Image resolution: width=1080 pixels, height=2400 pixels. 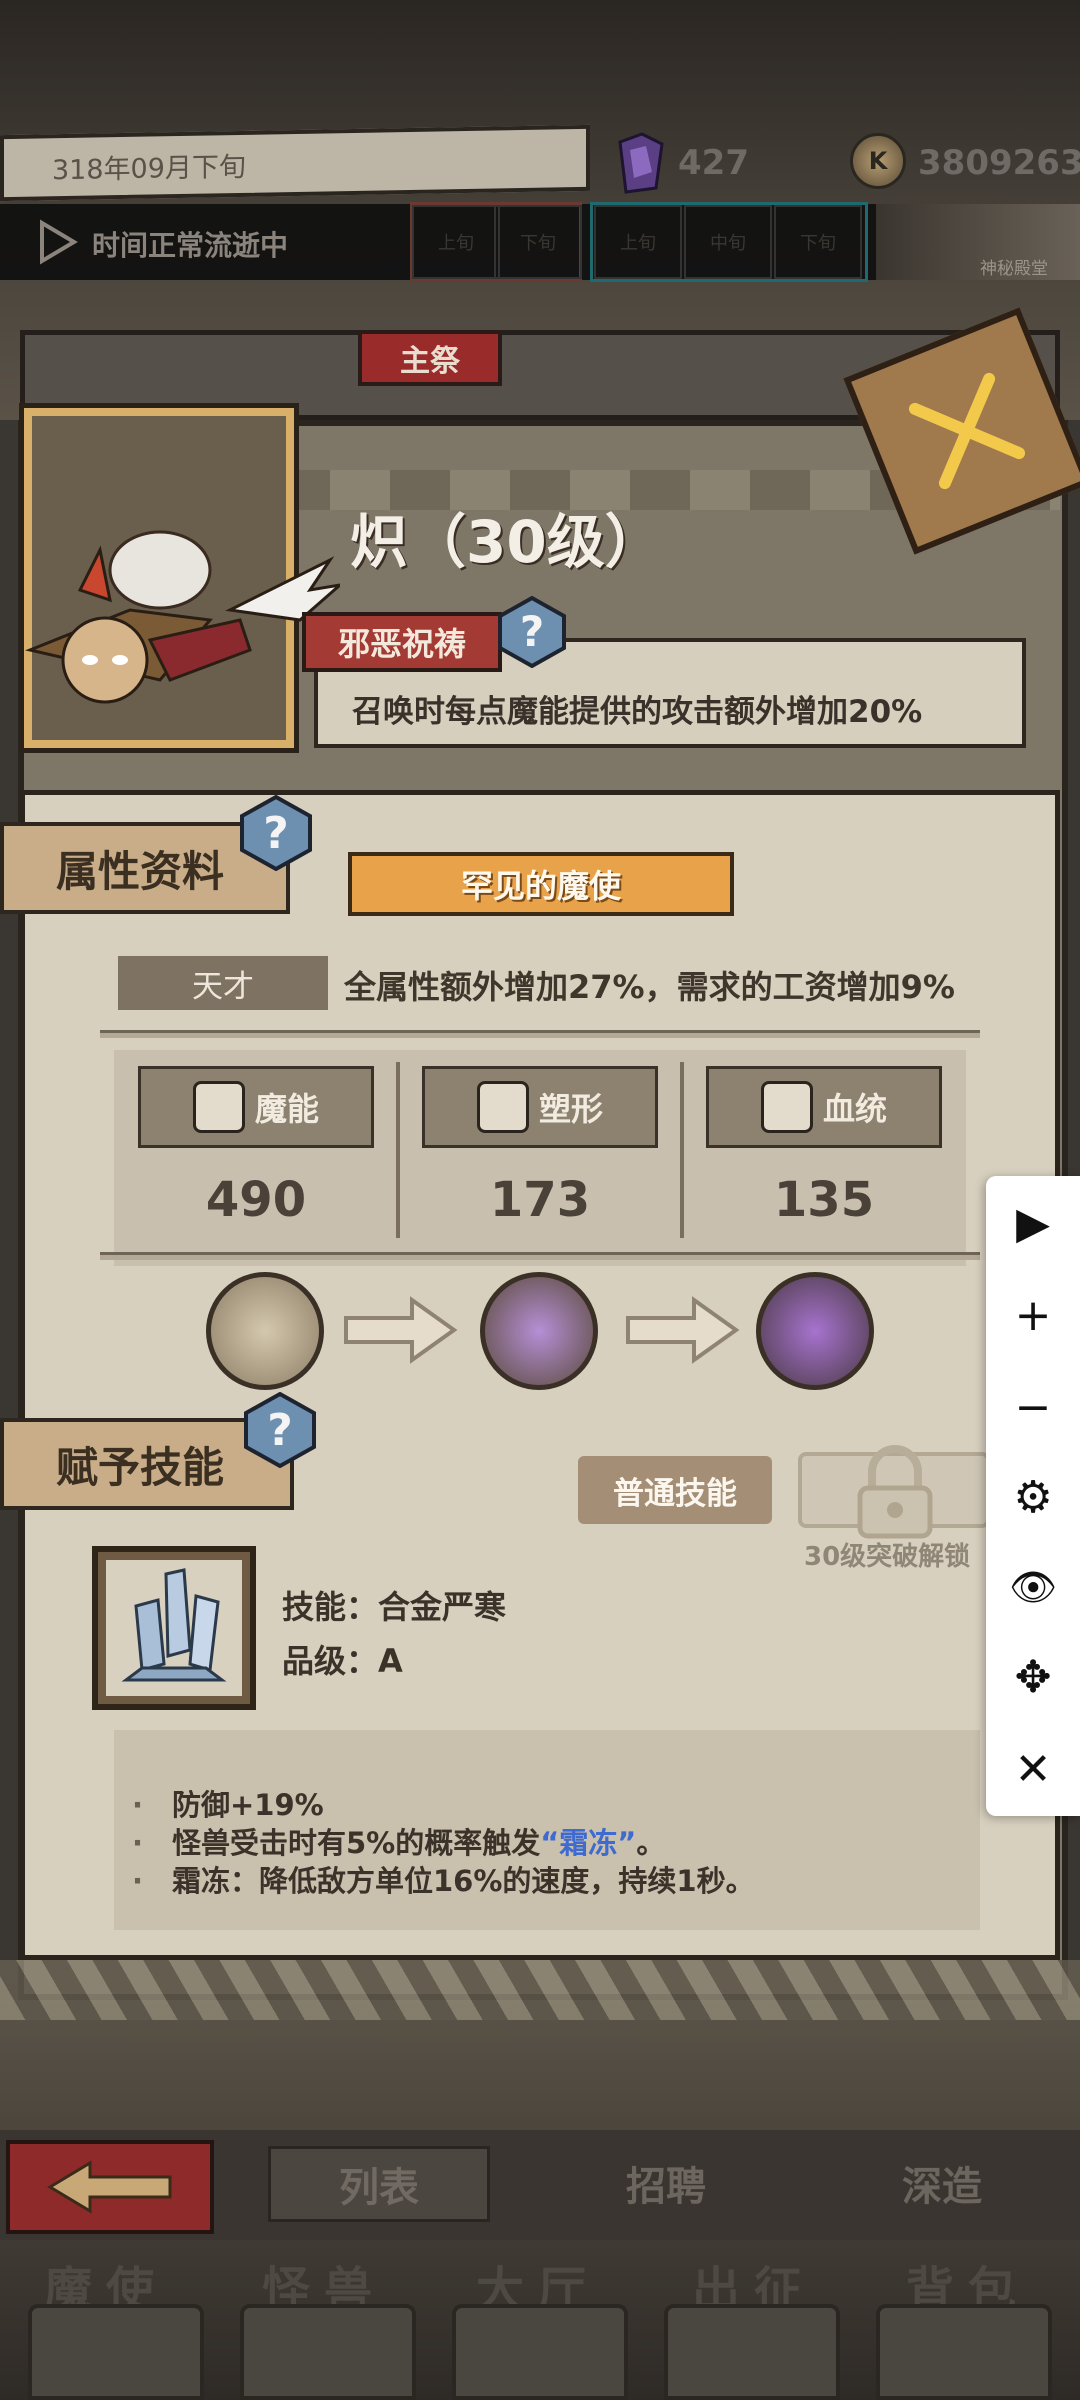 I want to click on back-arrow-icon, so click(x=109, y=2187).